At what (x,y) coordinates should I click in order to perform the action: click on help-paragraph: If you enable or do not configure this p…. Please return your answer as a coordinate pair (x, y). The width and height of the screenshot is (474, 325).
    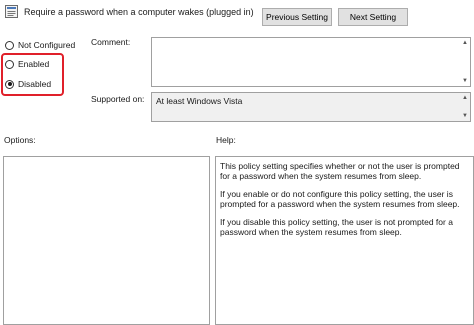
    Looking at the image, I should click on (340, 199).